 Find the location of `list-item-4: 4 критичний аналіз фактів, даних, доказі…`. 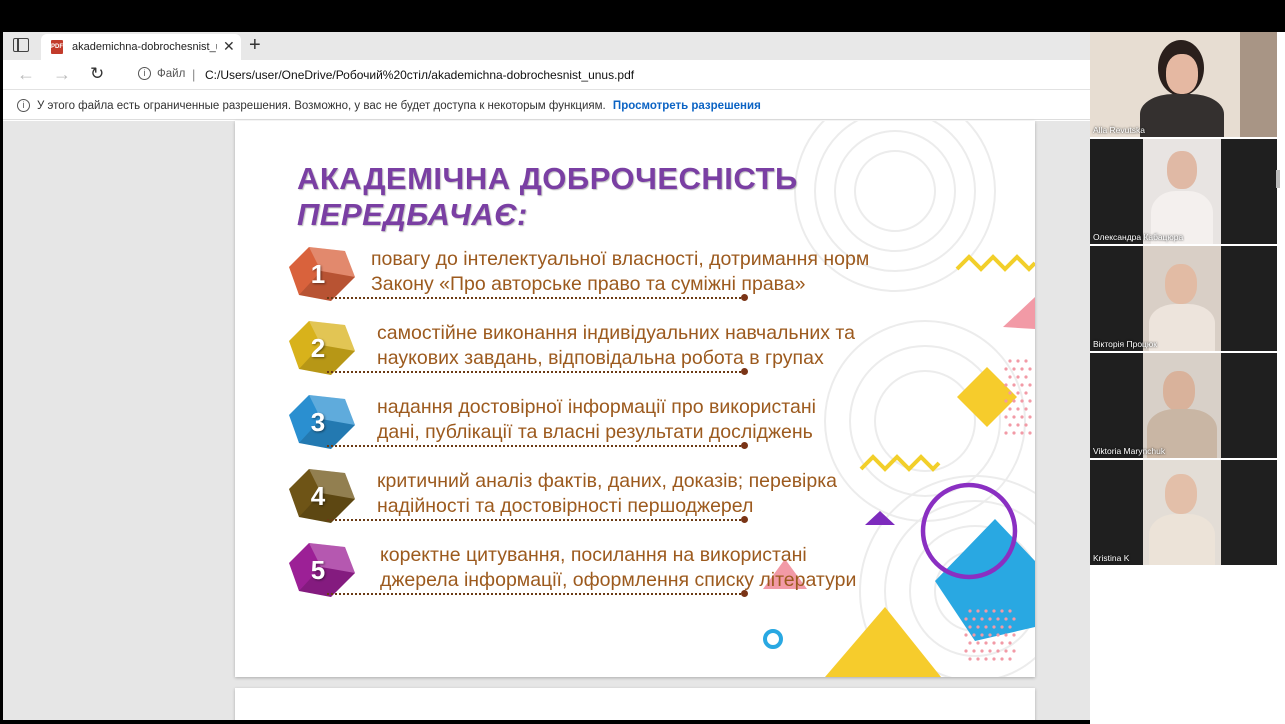

list-item-4: 4 критичний аналіз фактів, даних, доказі… is located at coordinates (595, 496).